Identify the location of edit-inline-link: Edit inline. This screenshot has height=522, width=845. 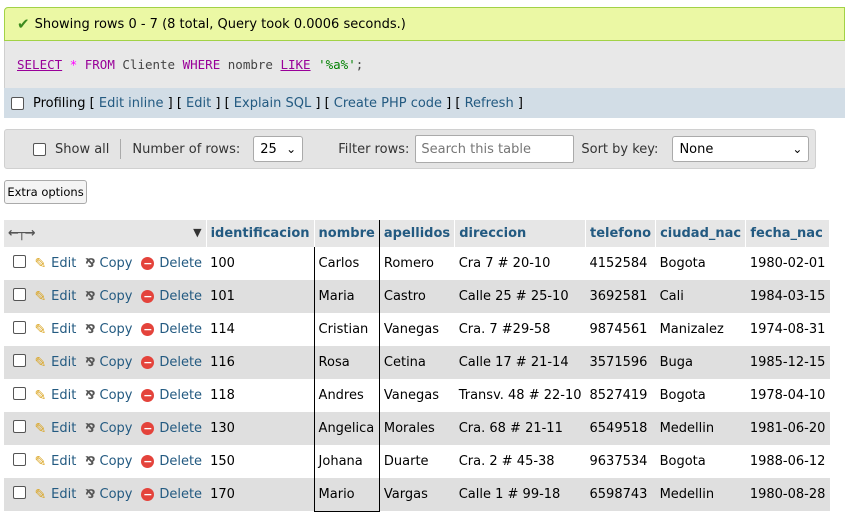
(131, 103).